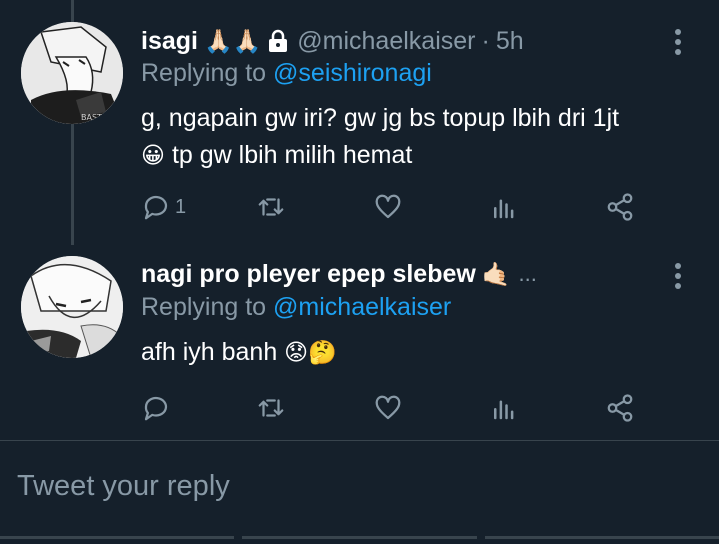  What do you see at coordinates (181, 206) in the screenshot?
I see `reply-count: 1` at bounding box center [181, 206].